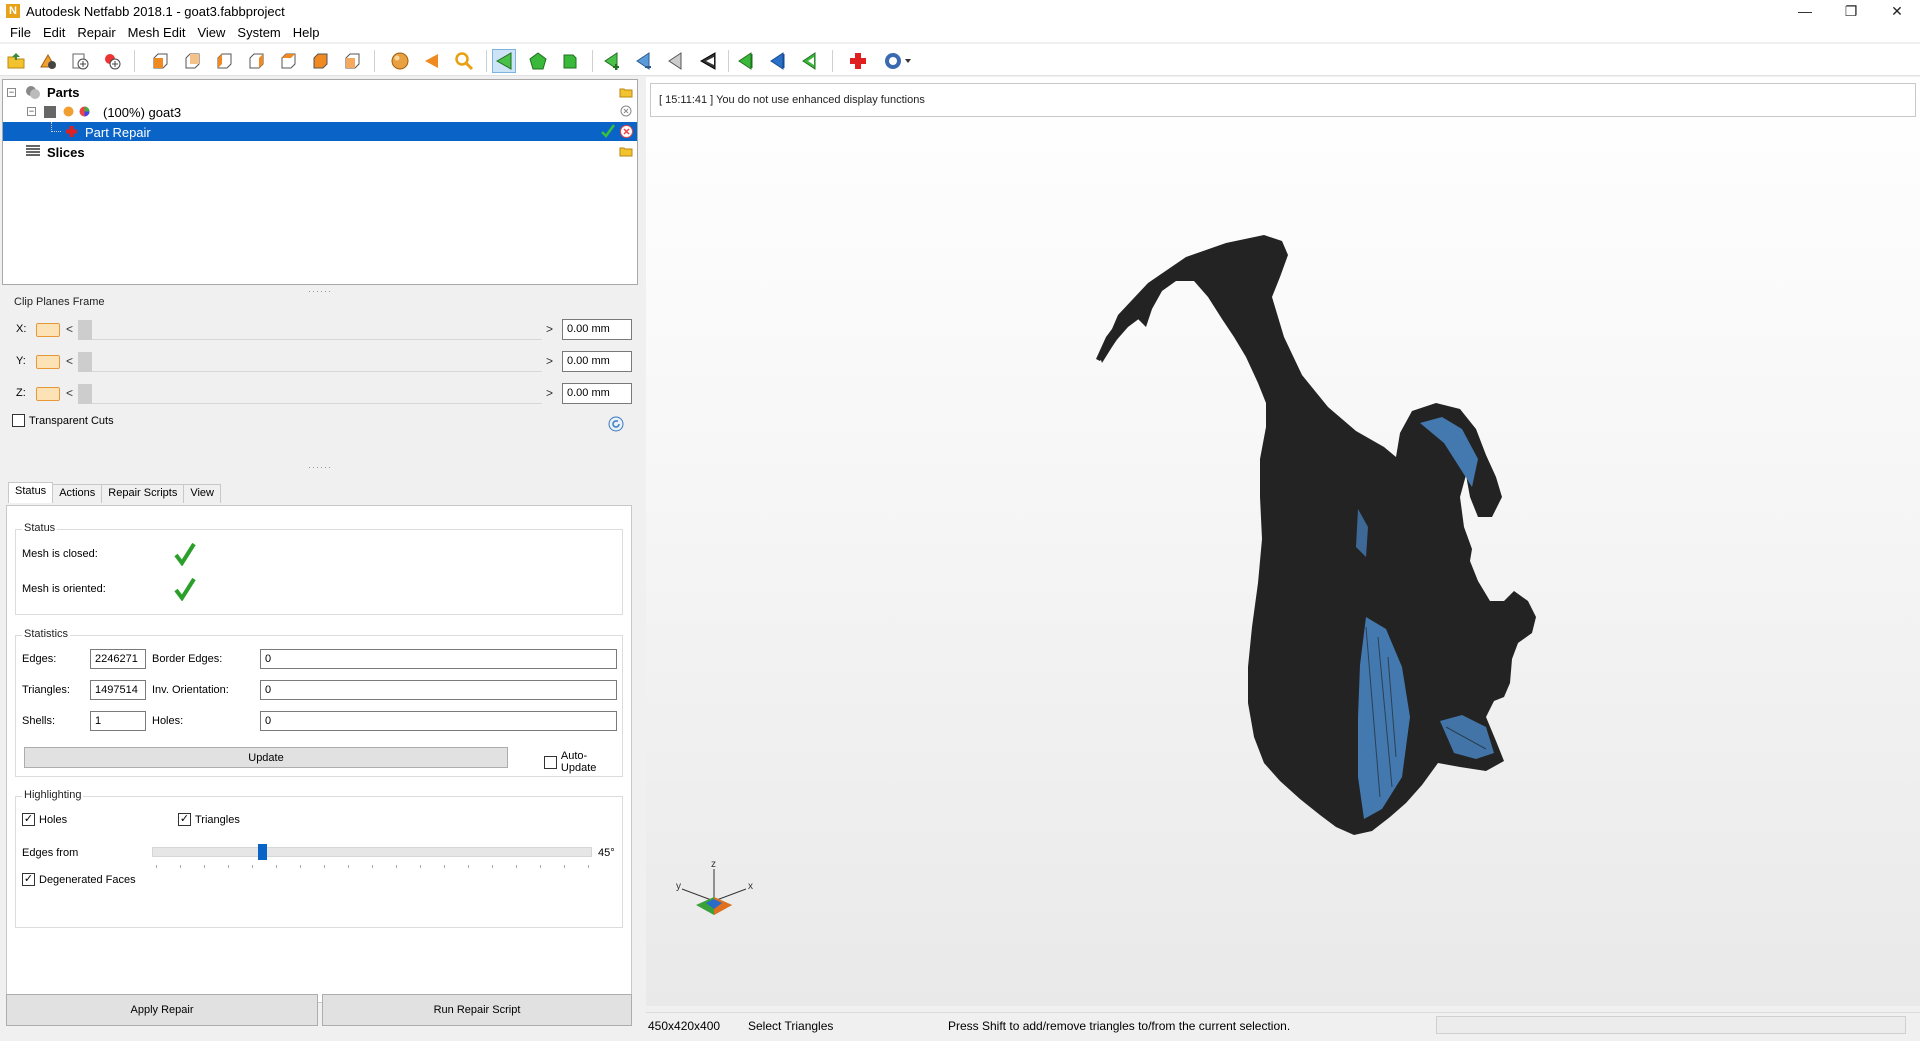 This screenshot has height=1041, width=1920. Describe the element at coordinates (112, 61) in the screenshot. I see `new-icon` at that location.